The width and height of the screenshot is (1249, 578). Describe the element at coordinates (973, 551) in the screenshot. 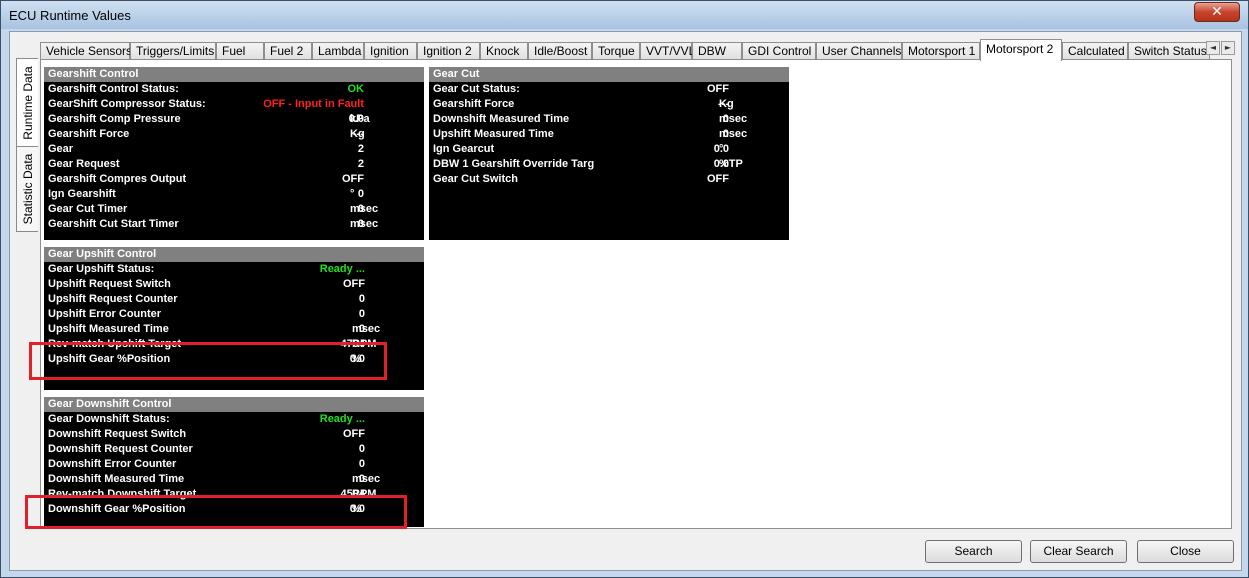

I see `search-button: Search` at that location.